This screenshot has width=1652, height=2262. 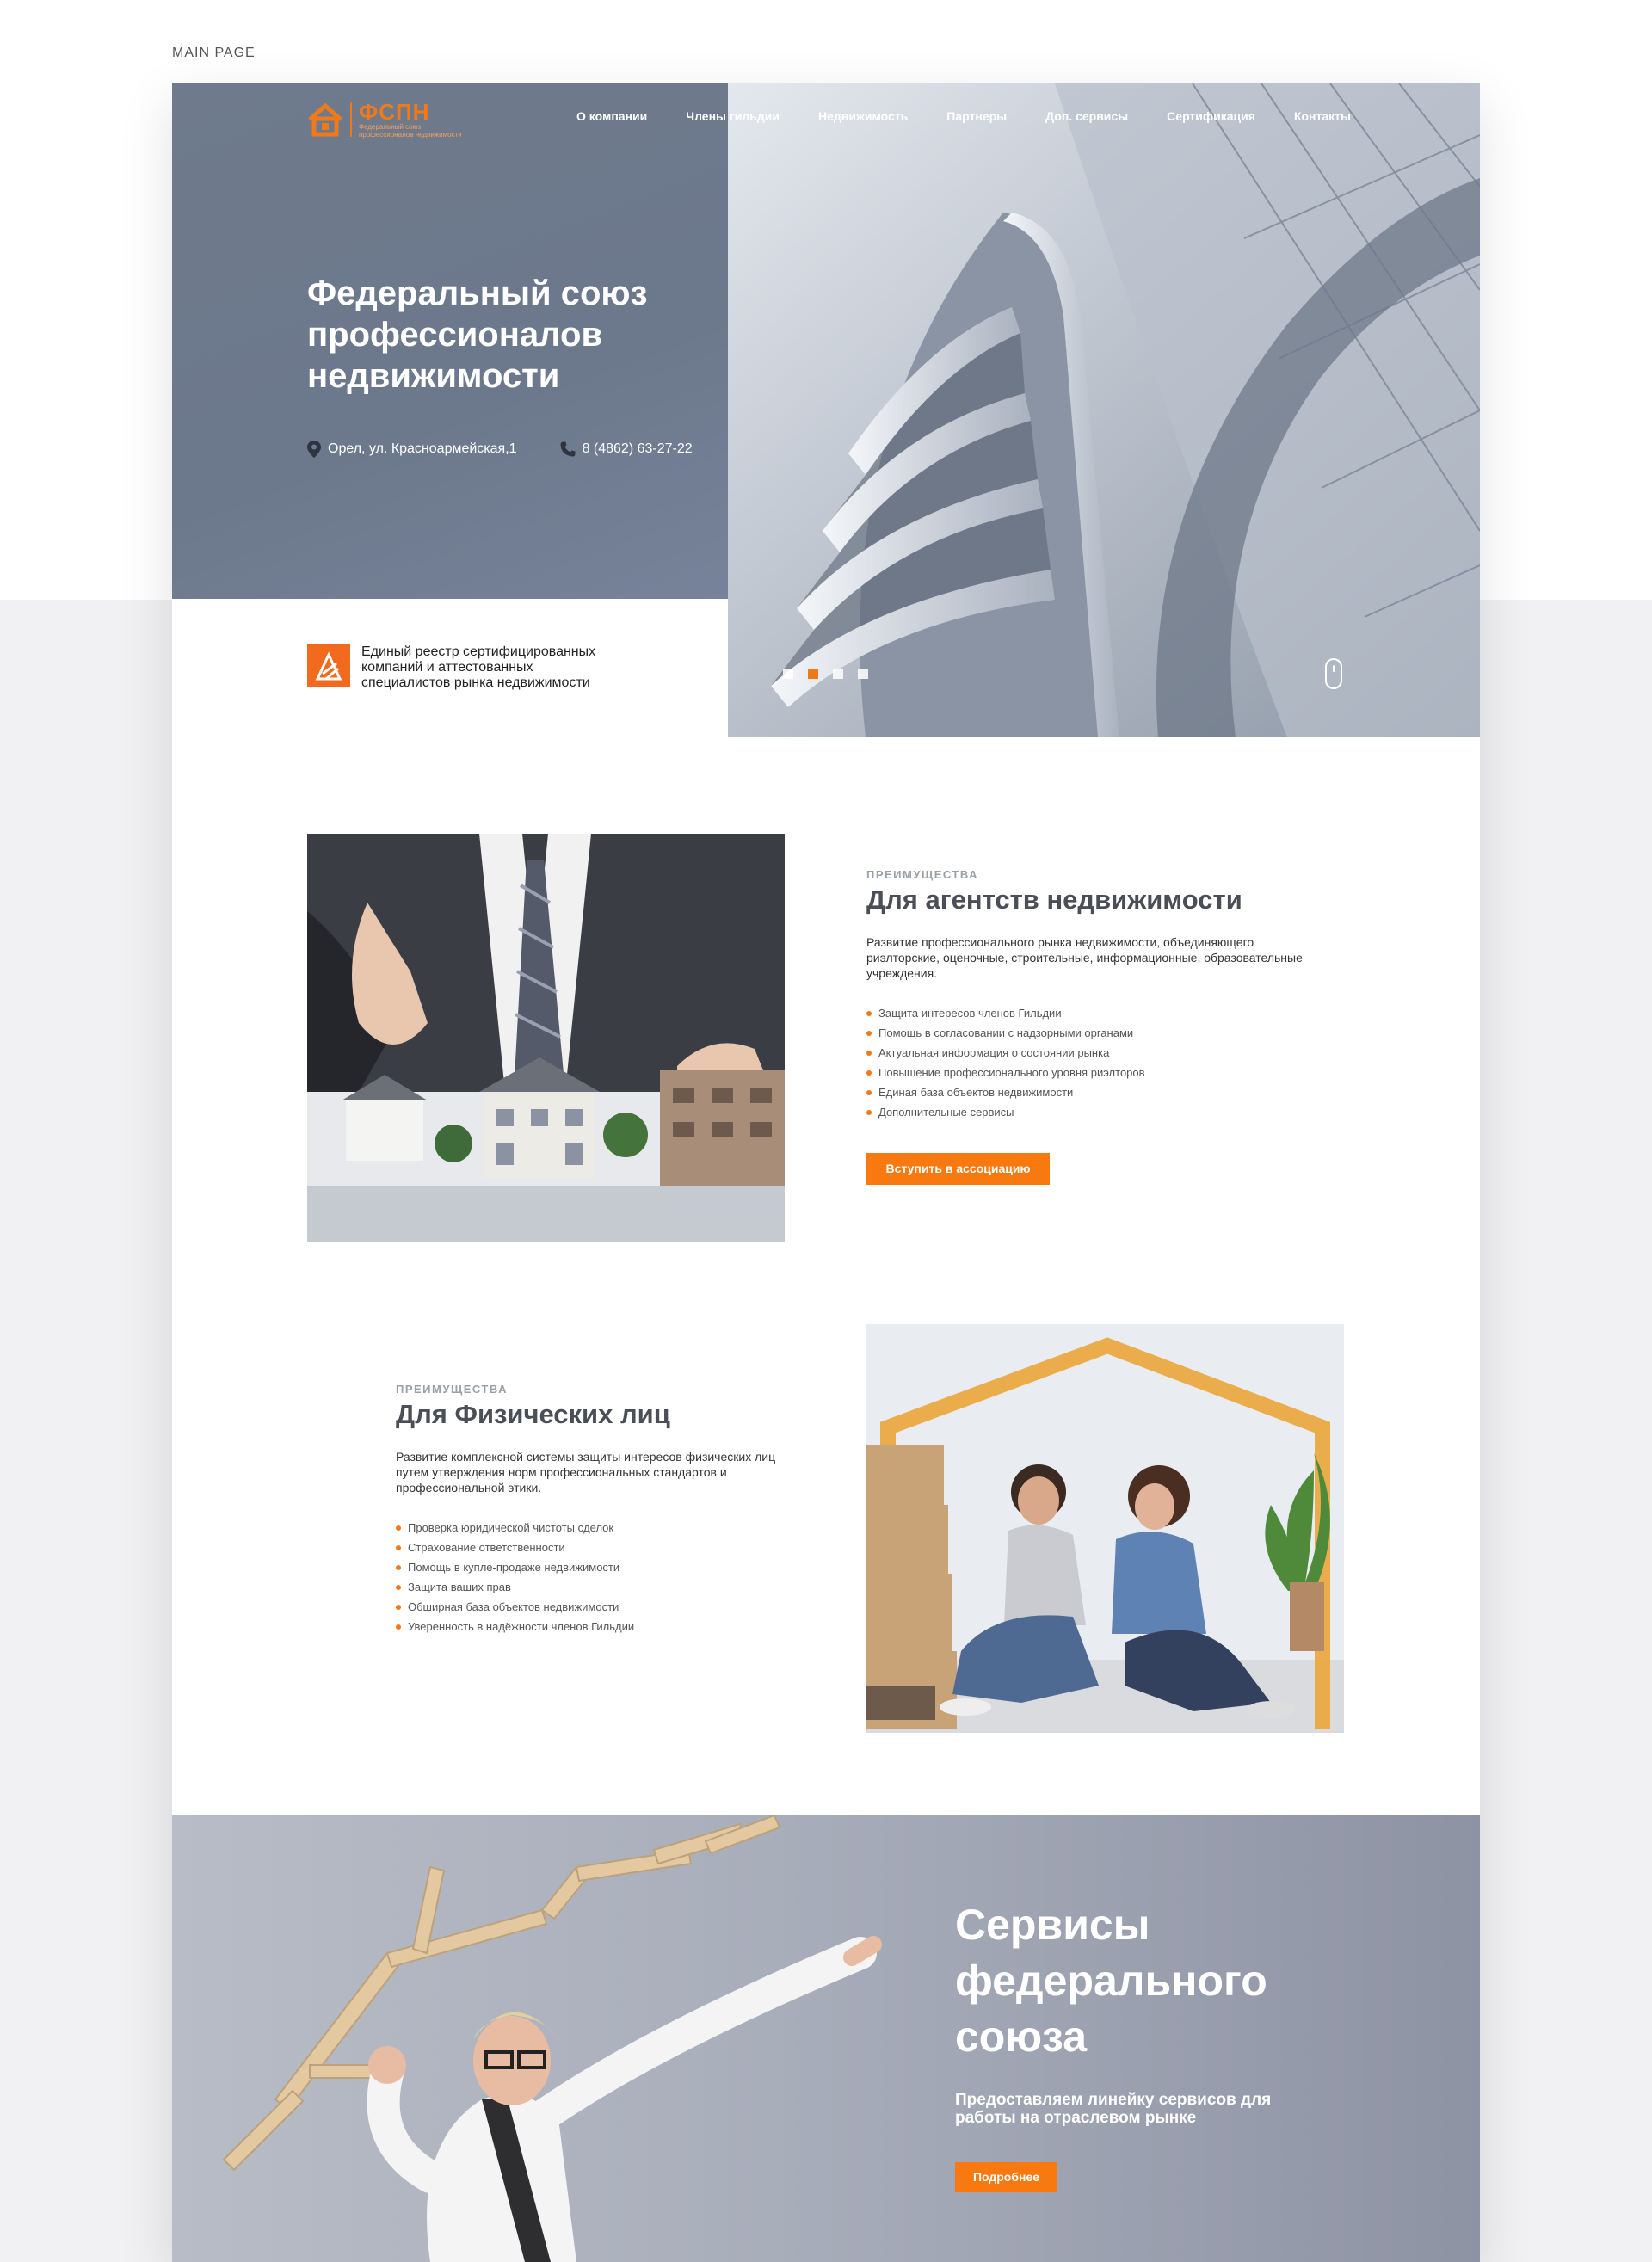 What do you see at coordinates (958, 1169) in the screenshot?
I see `join-association-button: Вступить в ассоциацию` at bounding box center [958, 1169].